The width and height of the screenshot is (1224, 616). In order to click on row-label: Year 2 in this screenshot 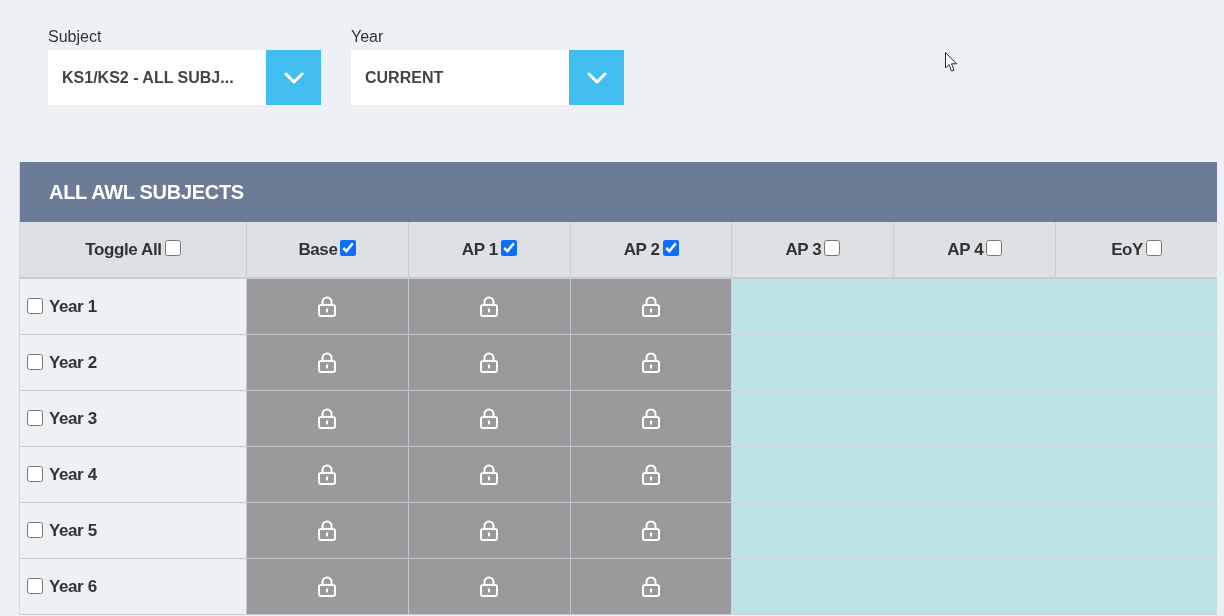, I will do `click(73, 362)`.